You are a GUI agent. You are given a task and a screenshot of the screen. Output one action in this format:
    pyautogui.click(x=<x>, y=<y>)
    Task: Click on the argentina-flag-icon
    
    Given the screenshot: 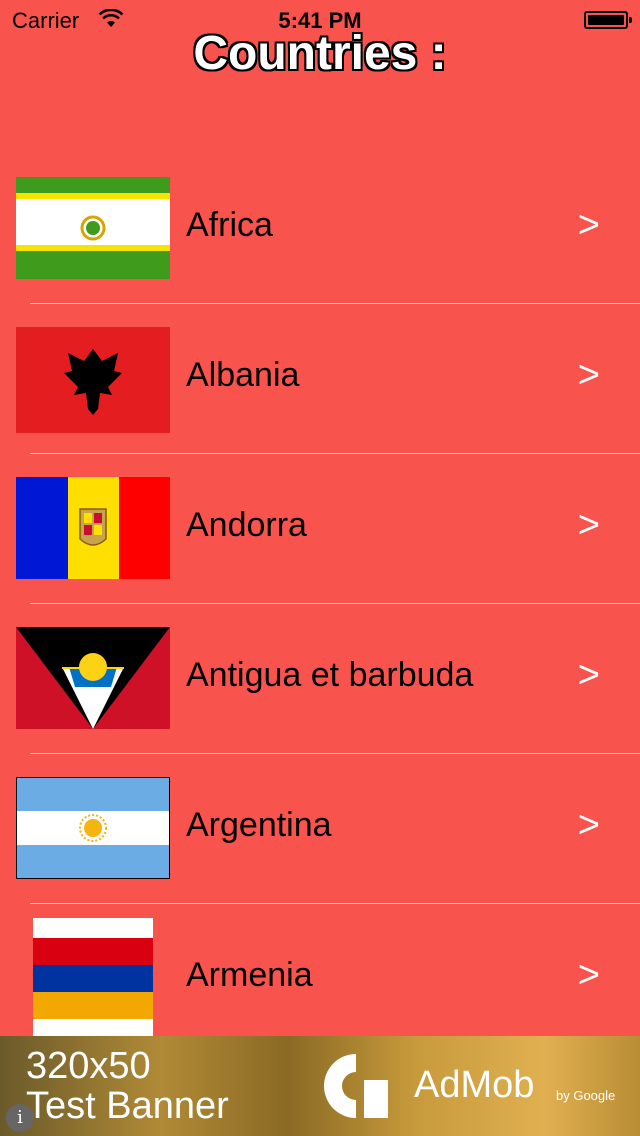 What is the action you would take?
    pyautogui.click(x=93, y=828)
    